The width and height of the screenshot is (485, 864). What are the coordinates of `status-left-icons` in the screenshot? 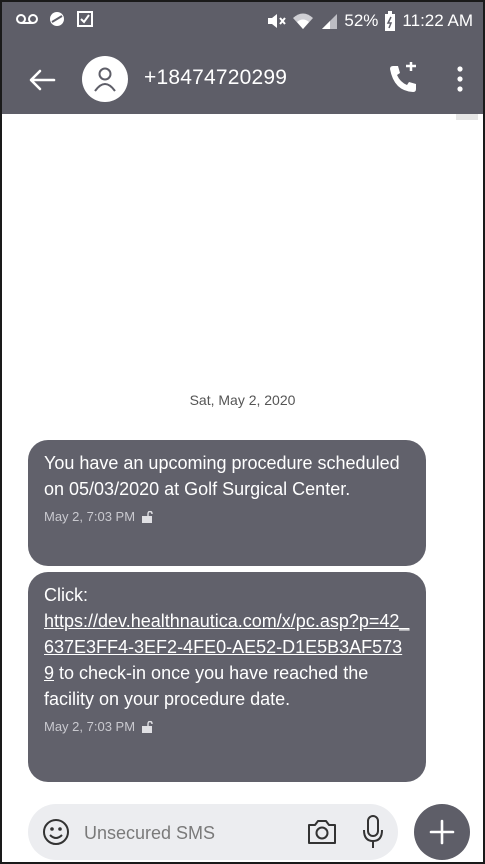 It's located at (55, 19).